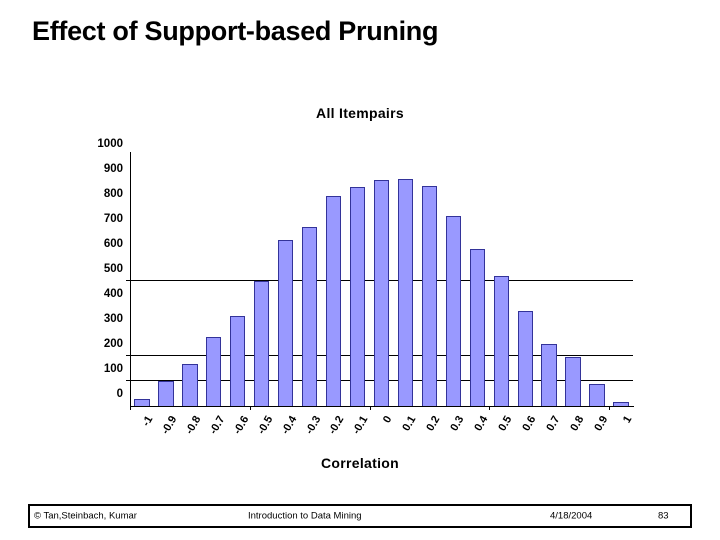  What do you see at coordinates (360, 113) in the screenshot?
I see `chart-title: All Itempairs` at bounding box center [360, 113].